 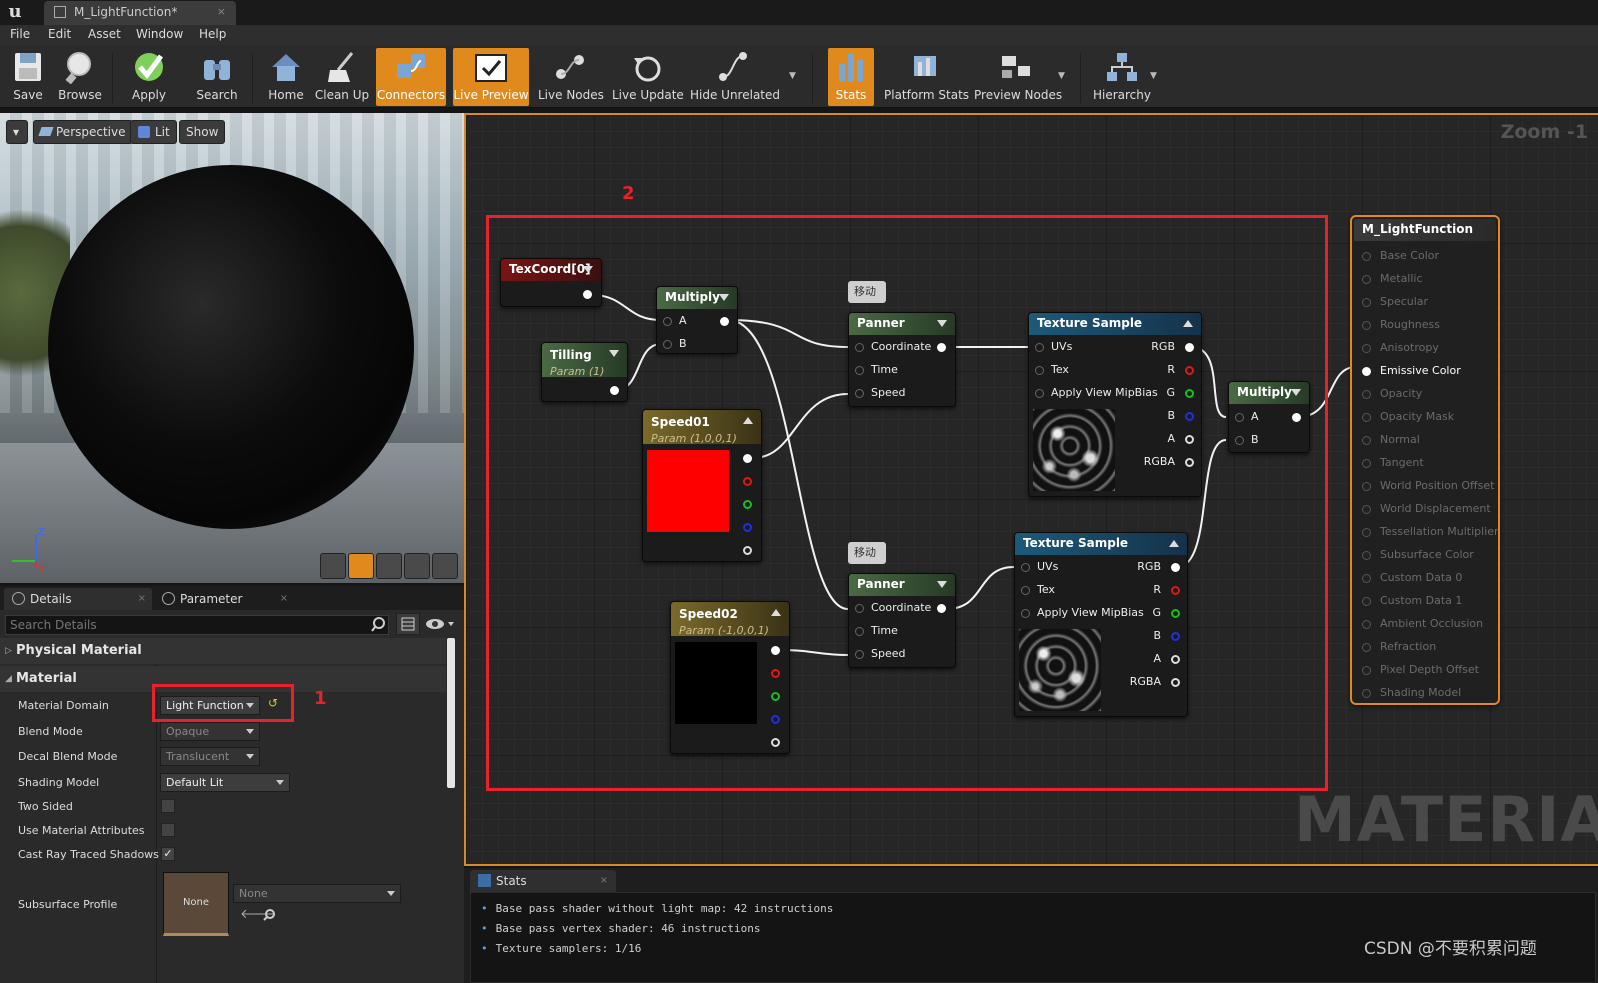 What do you see at coordinates (153, 132) in the screenshot?
I see `lit-button: Lit` at bounding box center [153, 132].